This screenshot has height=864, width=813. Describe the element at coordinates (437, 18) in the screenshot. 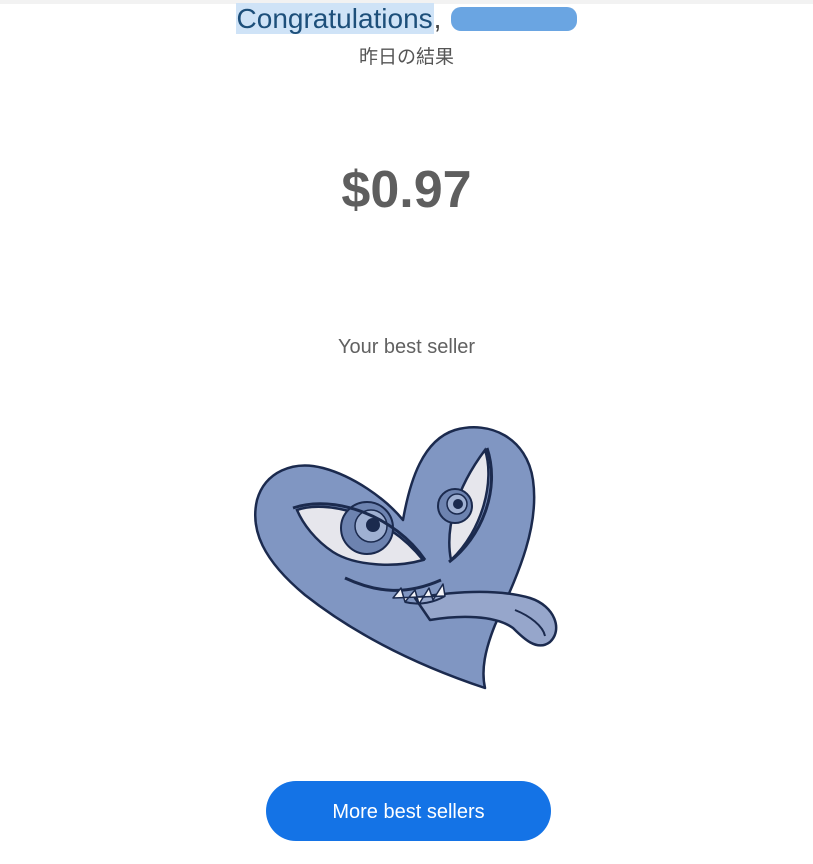

I see `greeting-comma: ,` at that location.